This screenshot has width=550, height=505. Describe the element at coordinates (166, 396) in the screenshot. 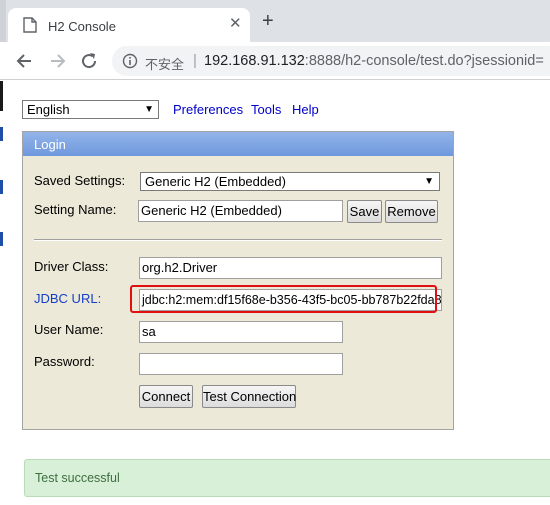

I see `connect-button: Connect` at that location.